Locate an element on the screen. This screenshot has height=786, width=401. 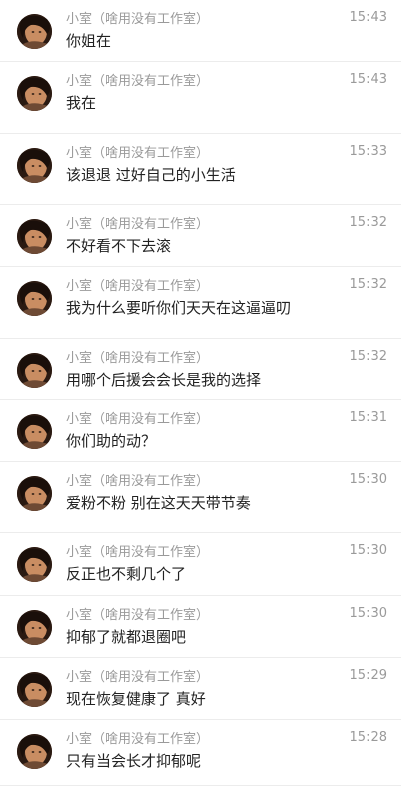
message-item: 小室（啥用没有工作室） 15:43 你姐在 is located at coordinates (200, 31).